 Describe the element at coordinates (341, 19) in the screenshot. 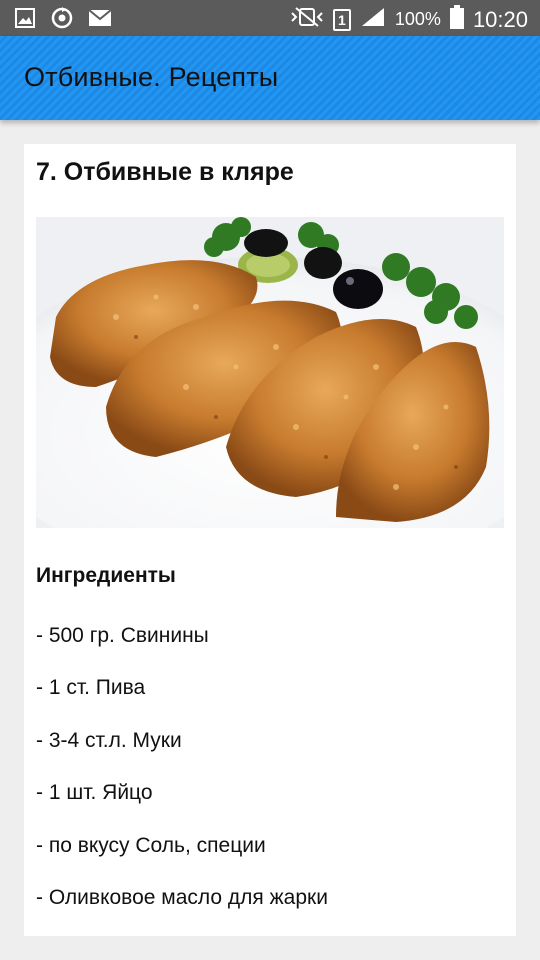

I see `sim-icon: 1` at that location.